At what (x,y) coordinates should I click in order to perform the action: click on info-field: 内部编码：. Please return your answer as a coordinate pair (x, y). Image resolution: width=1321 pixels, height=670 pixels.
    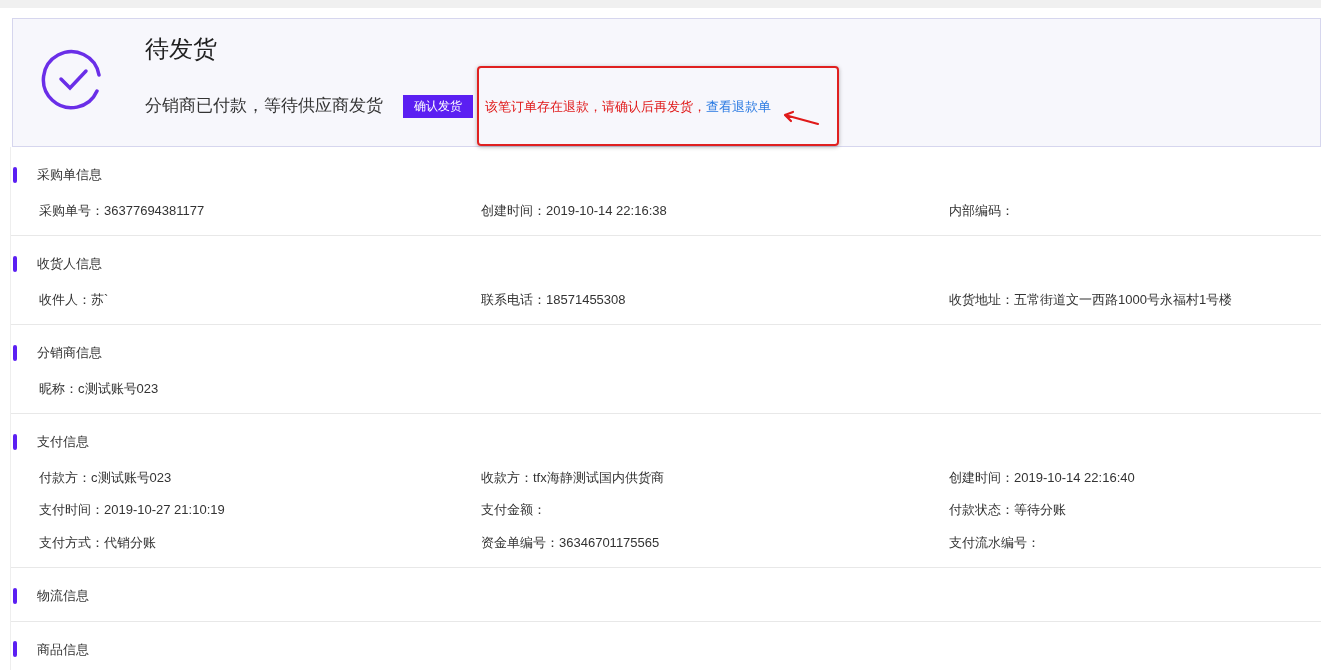
    Looking at the image, I should click on (981, 210).